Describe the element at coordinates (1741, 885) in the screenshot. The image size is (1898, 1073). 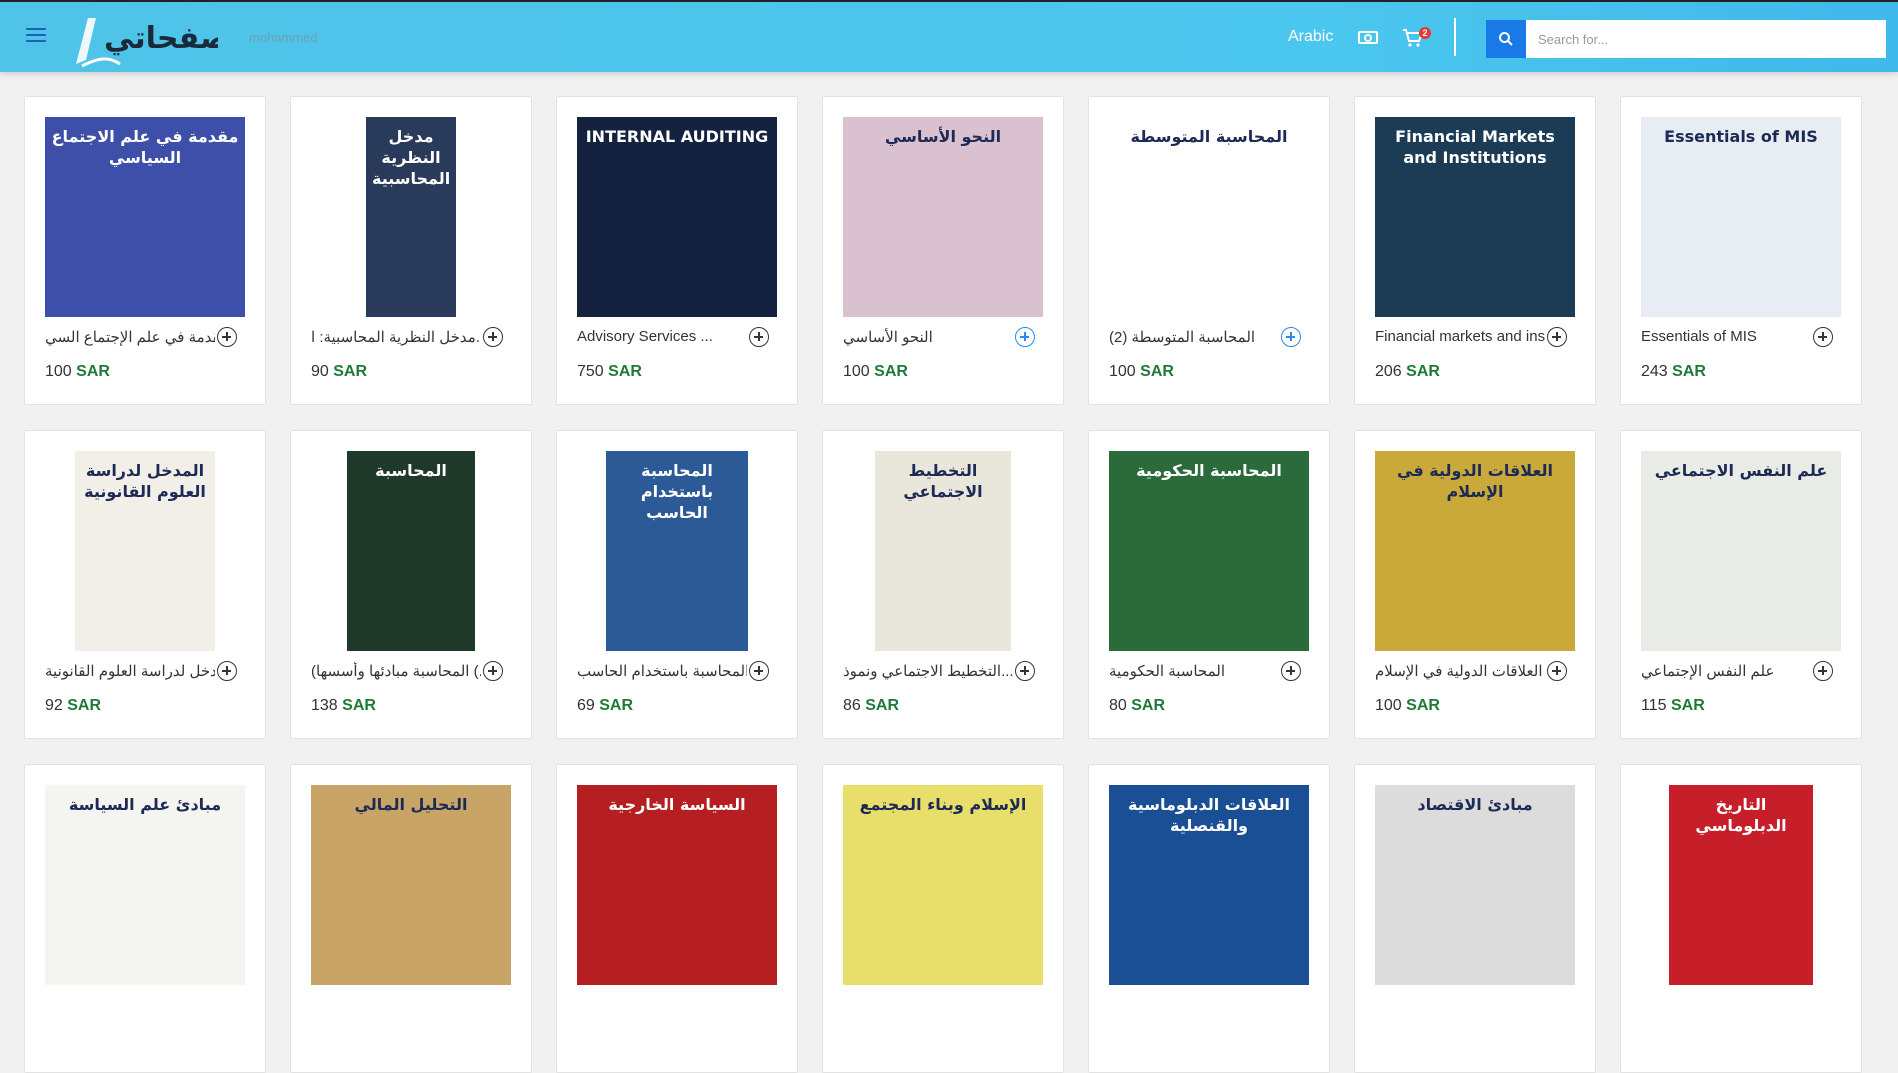
I see `book-cover-image: التاريخ الدبلوماسي` at that location.